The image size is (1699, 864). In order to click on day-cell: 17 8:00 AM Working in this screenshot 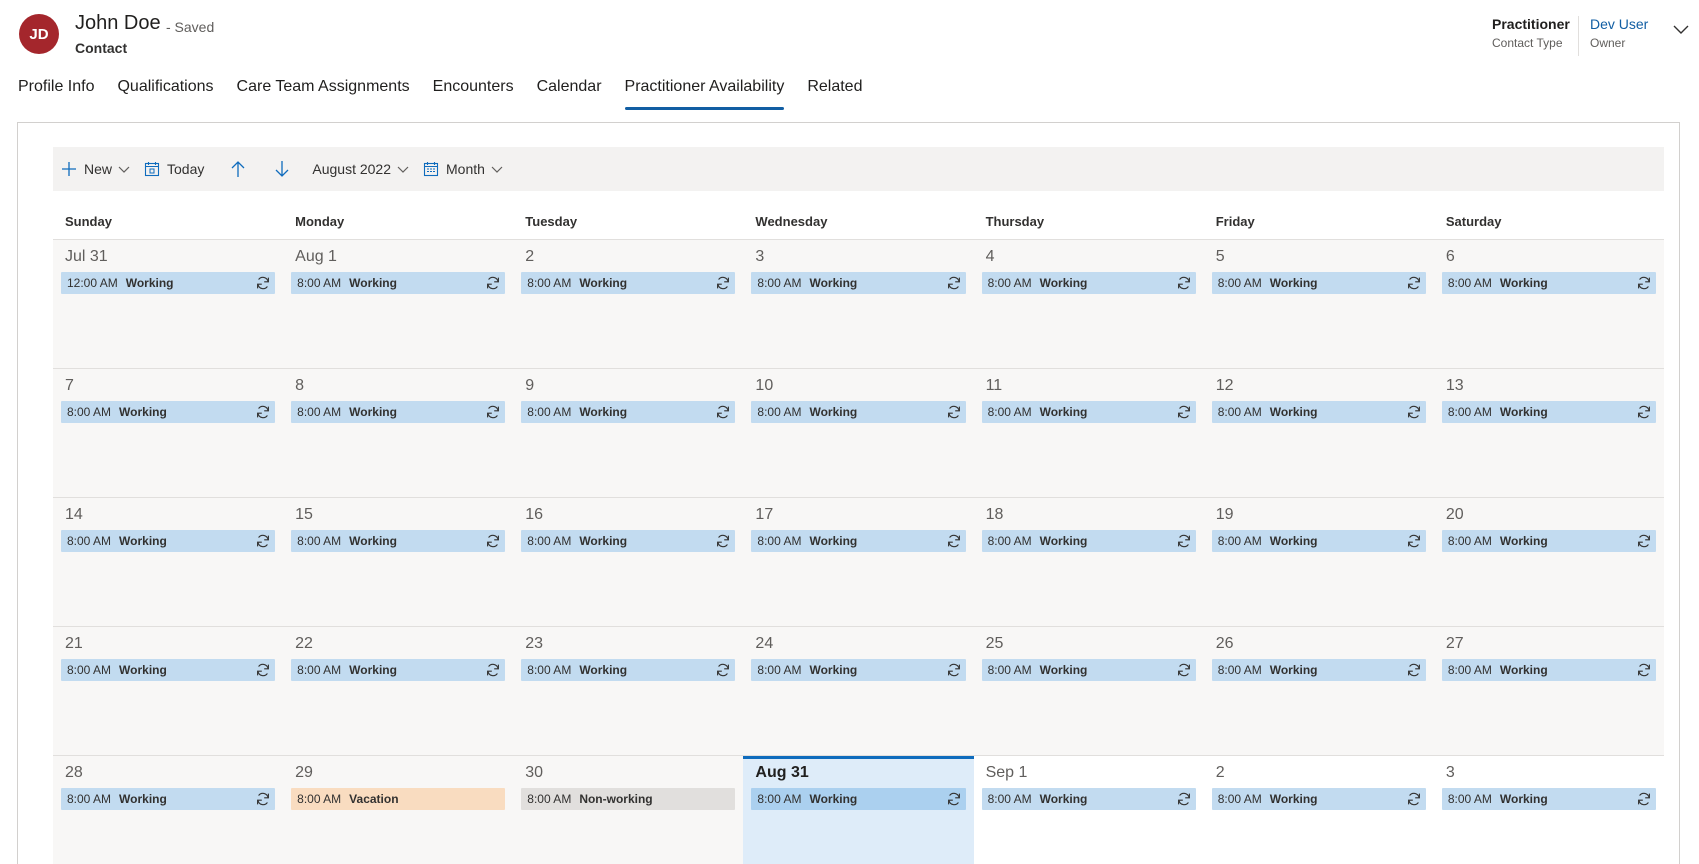, I will do `click(858, 562)`.